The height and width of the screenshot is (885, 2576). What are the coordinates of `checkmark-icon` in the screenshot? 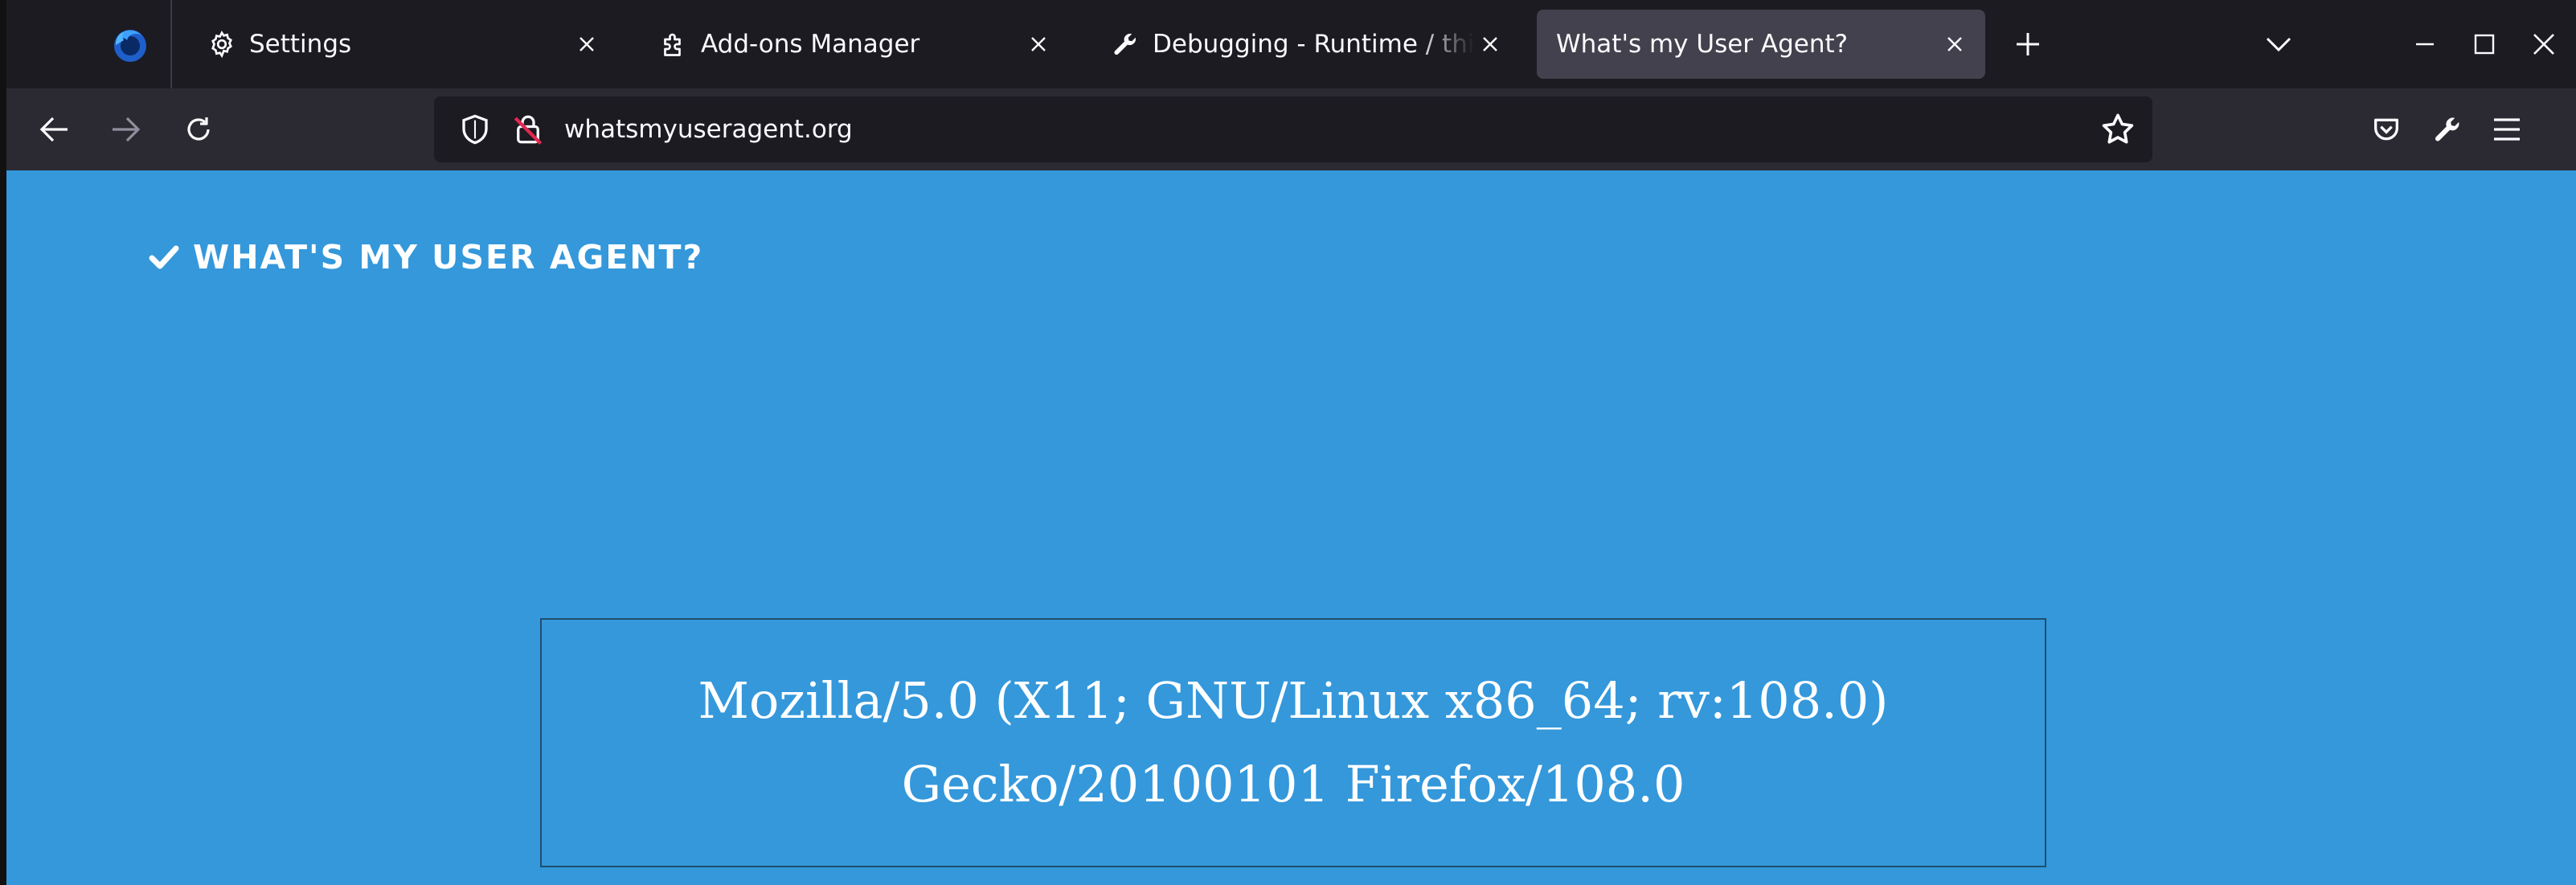 It's located at (164, 257).